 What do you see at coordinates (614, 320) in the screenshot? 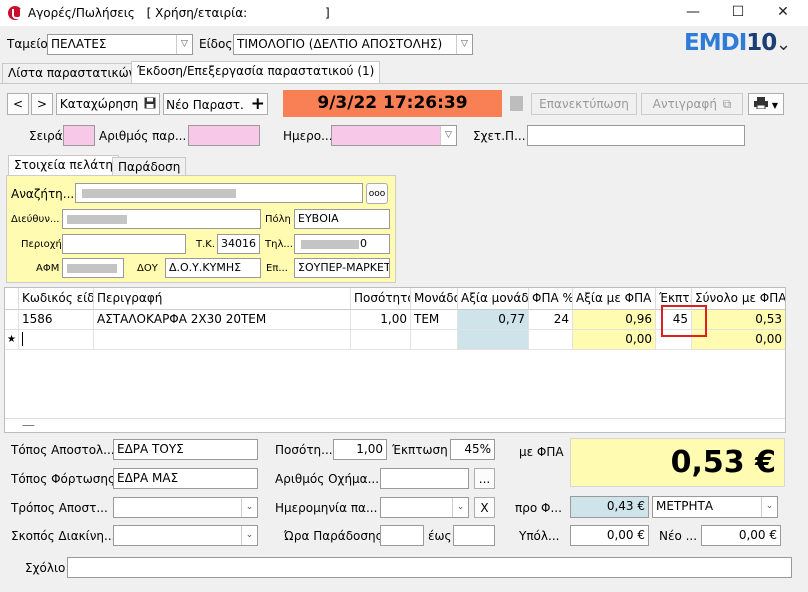
I see `cell-value-vat: 0,96` at bounding box center [614, 320].